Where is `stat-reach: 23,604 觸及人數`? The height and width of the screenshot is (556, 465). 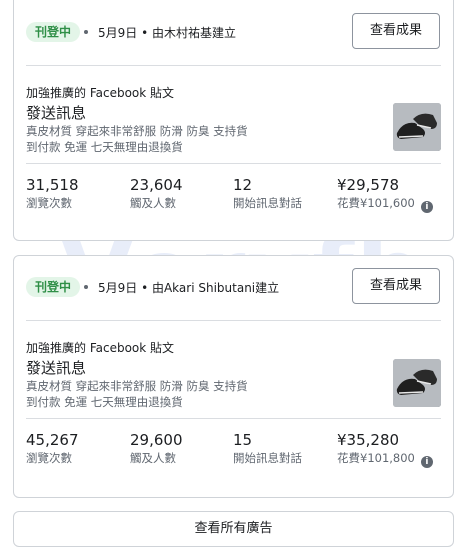 stat-reach: 23,604 觸及人數 is located at coordinates (156, 193).